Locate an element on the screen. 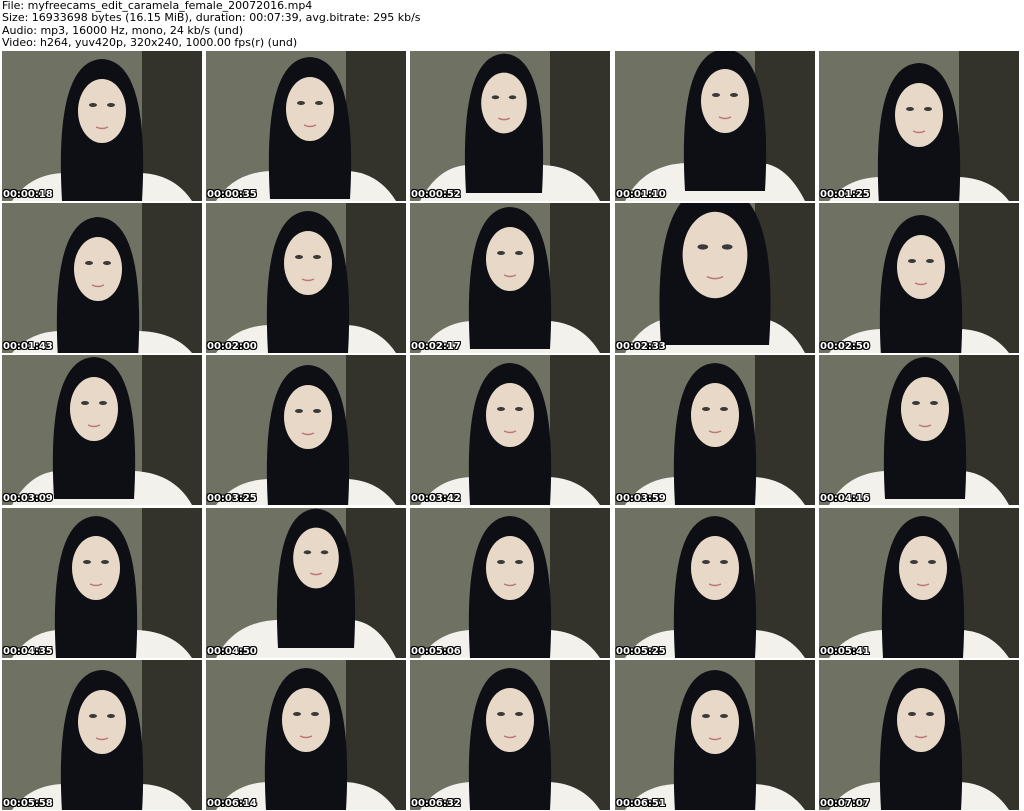 This screenshot has height=811, width=1024. video-frame-thumbnail: 00:03:59 is located at coordinates (715, 430).